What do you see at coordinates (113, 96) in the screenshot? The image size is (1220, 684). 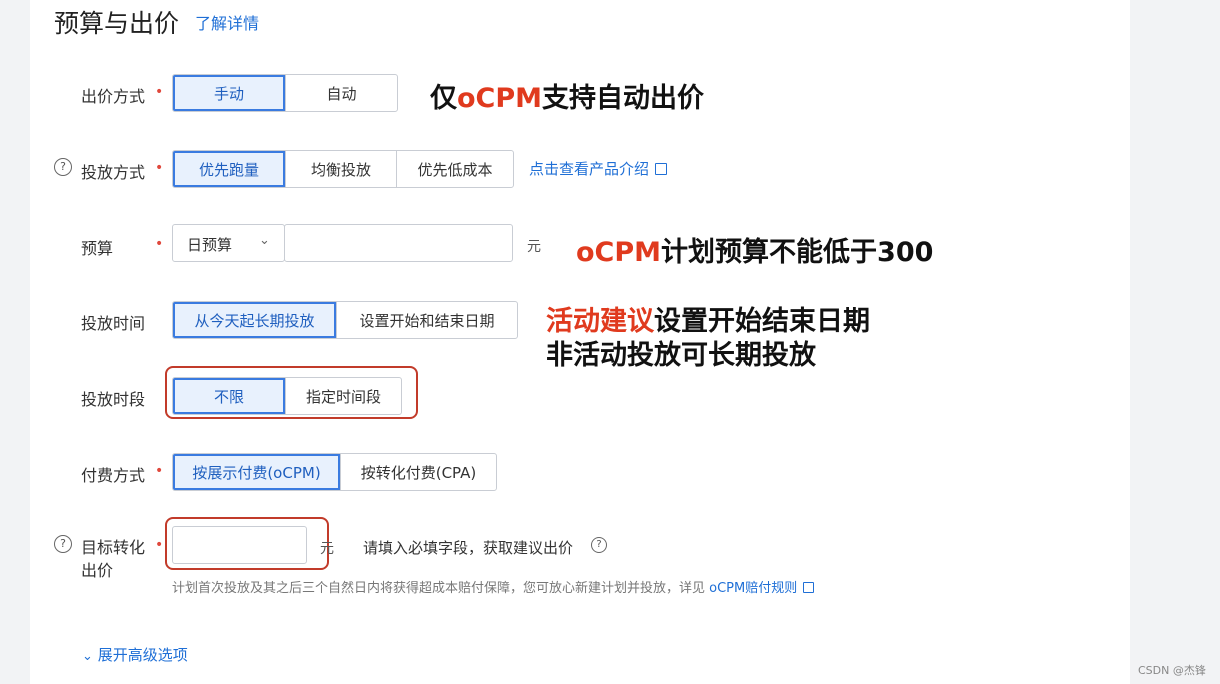 I see `bid-method-label: 出价方式` at bounding box center [113, 96].